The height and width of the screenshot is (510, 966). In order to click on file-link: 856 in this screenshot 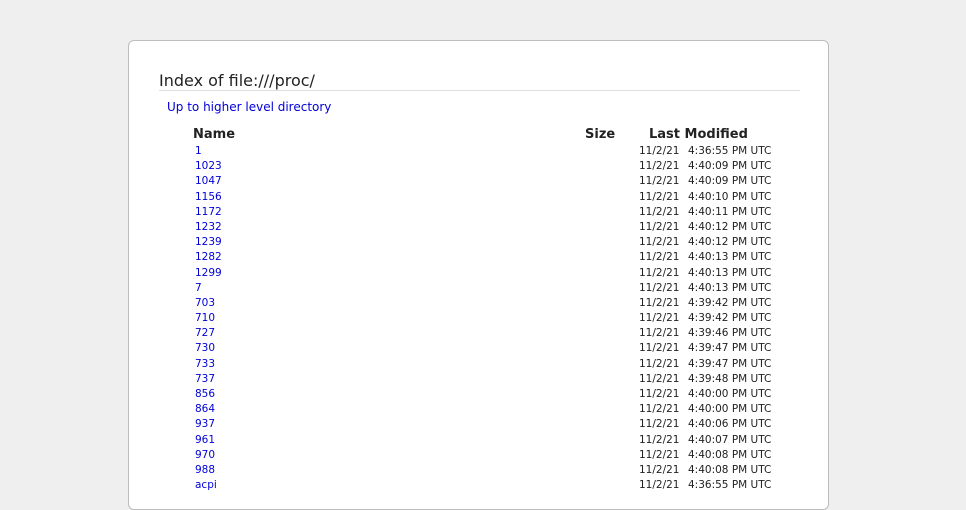, I will do `click(205, 394)`.